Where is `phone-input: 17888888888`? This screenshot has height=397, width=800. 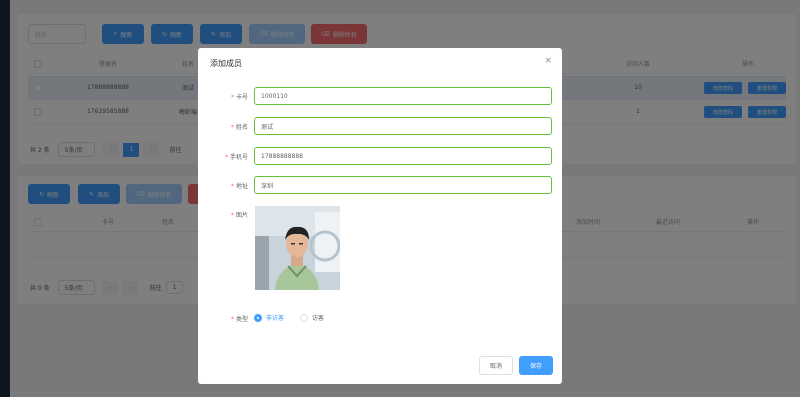
phone-input: 17888888888 is located at coordinates (403, 156).